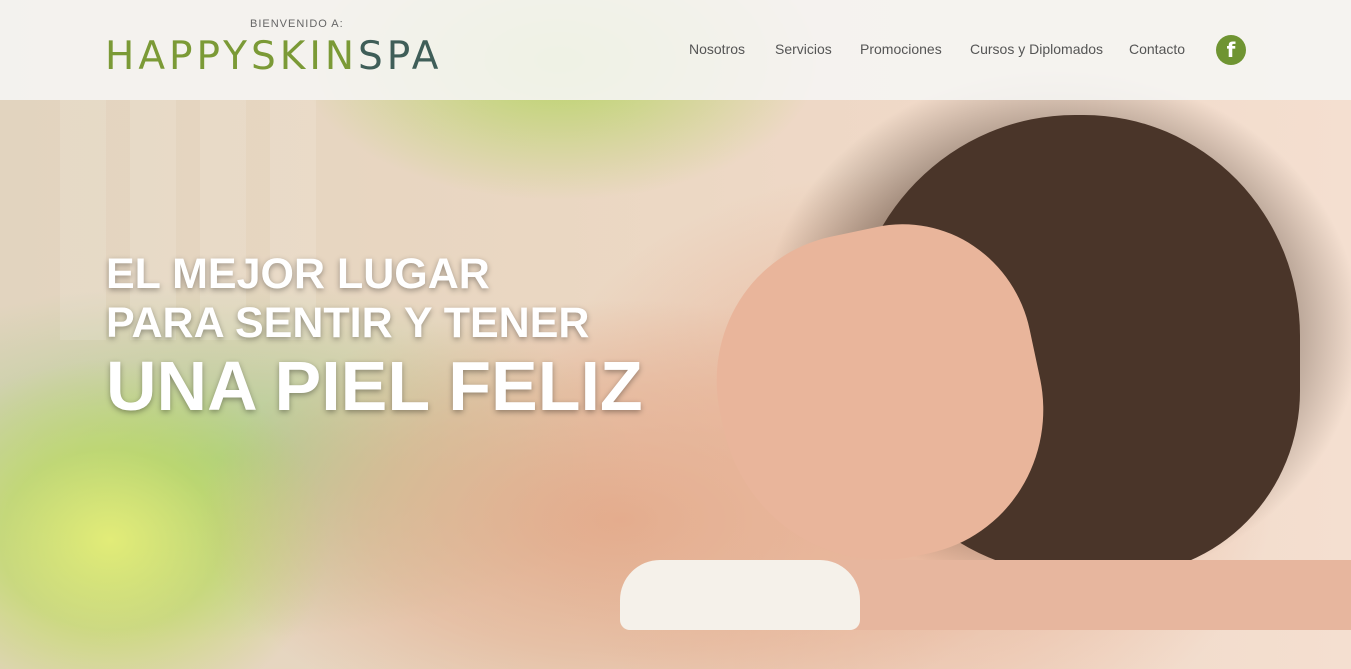  I want to click on hero-towel, so click(740, 595).